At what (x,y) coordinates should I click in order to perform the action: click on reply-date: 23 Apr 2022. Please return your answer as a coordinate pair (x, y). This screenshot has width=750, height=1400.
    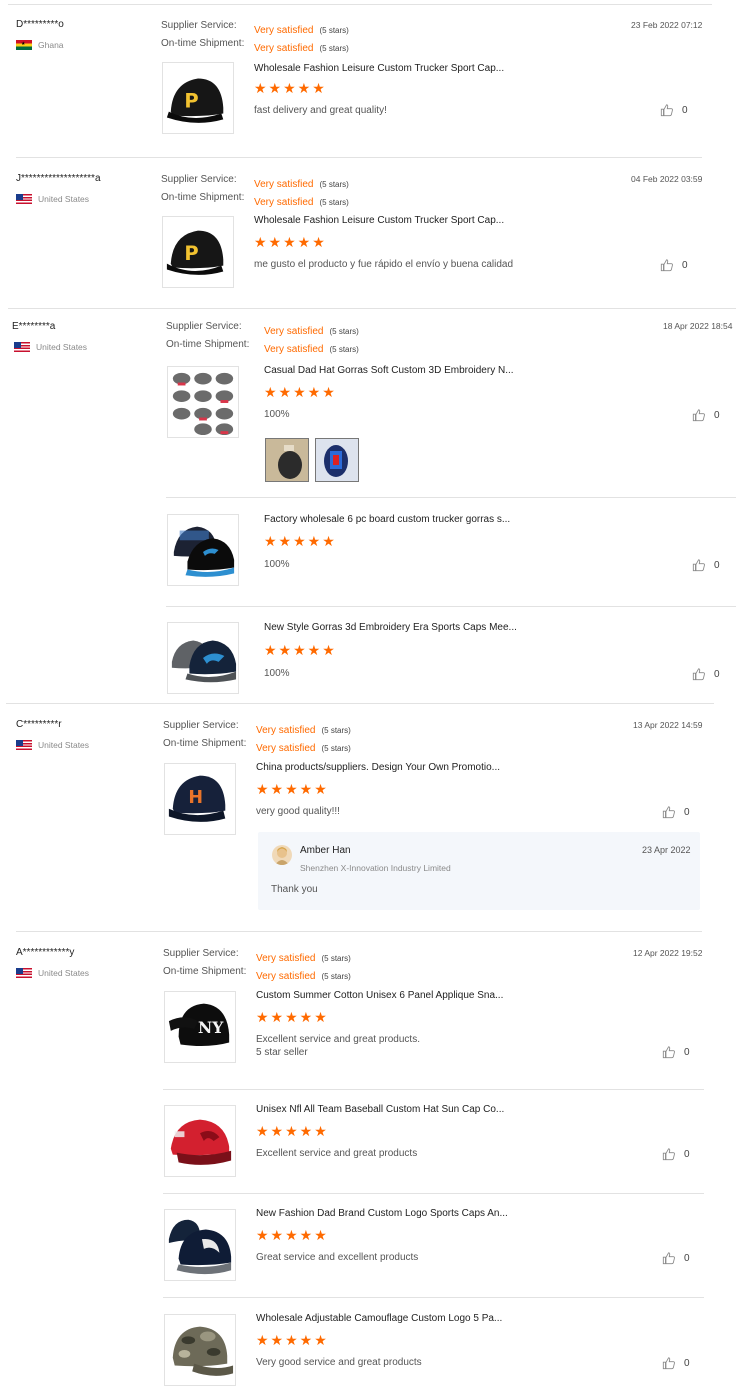
    Looking at the image, I should click on (666, 850).